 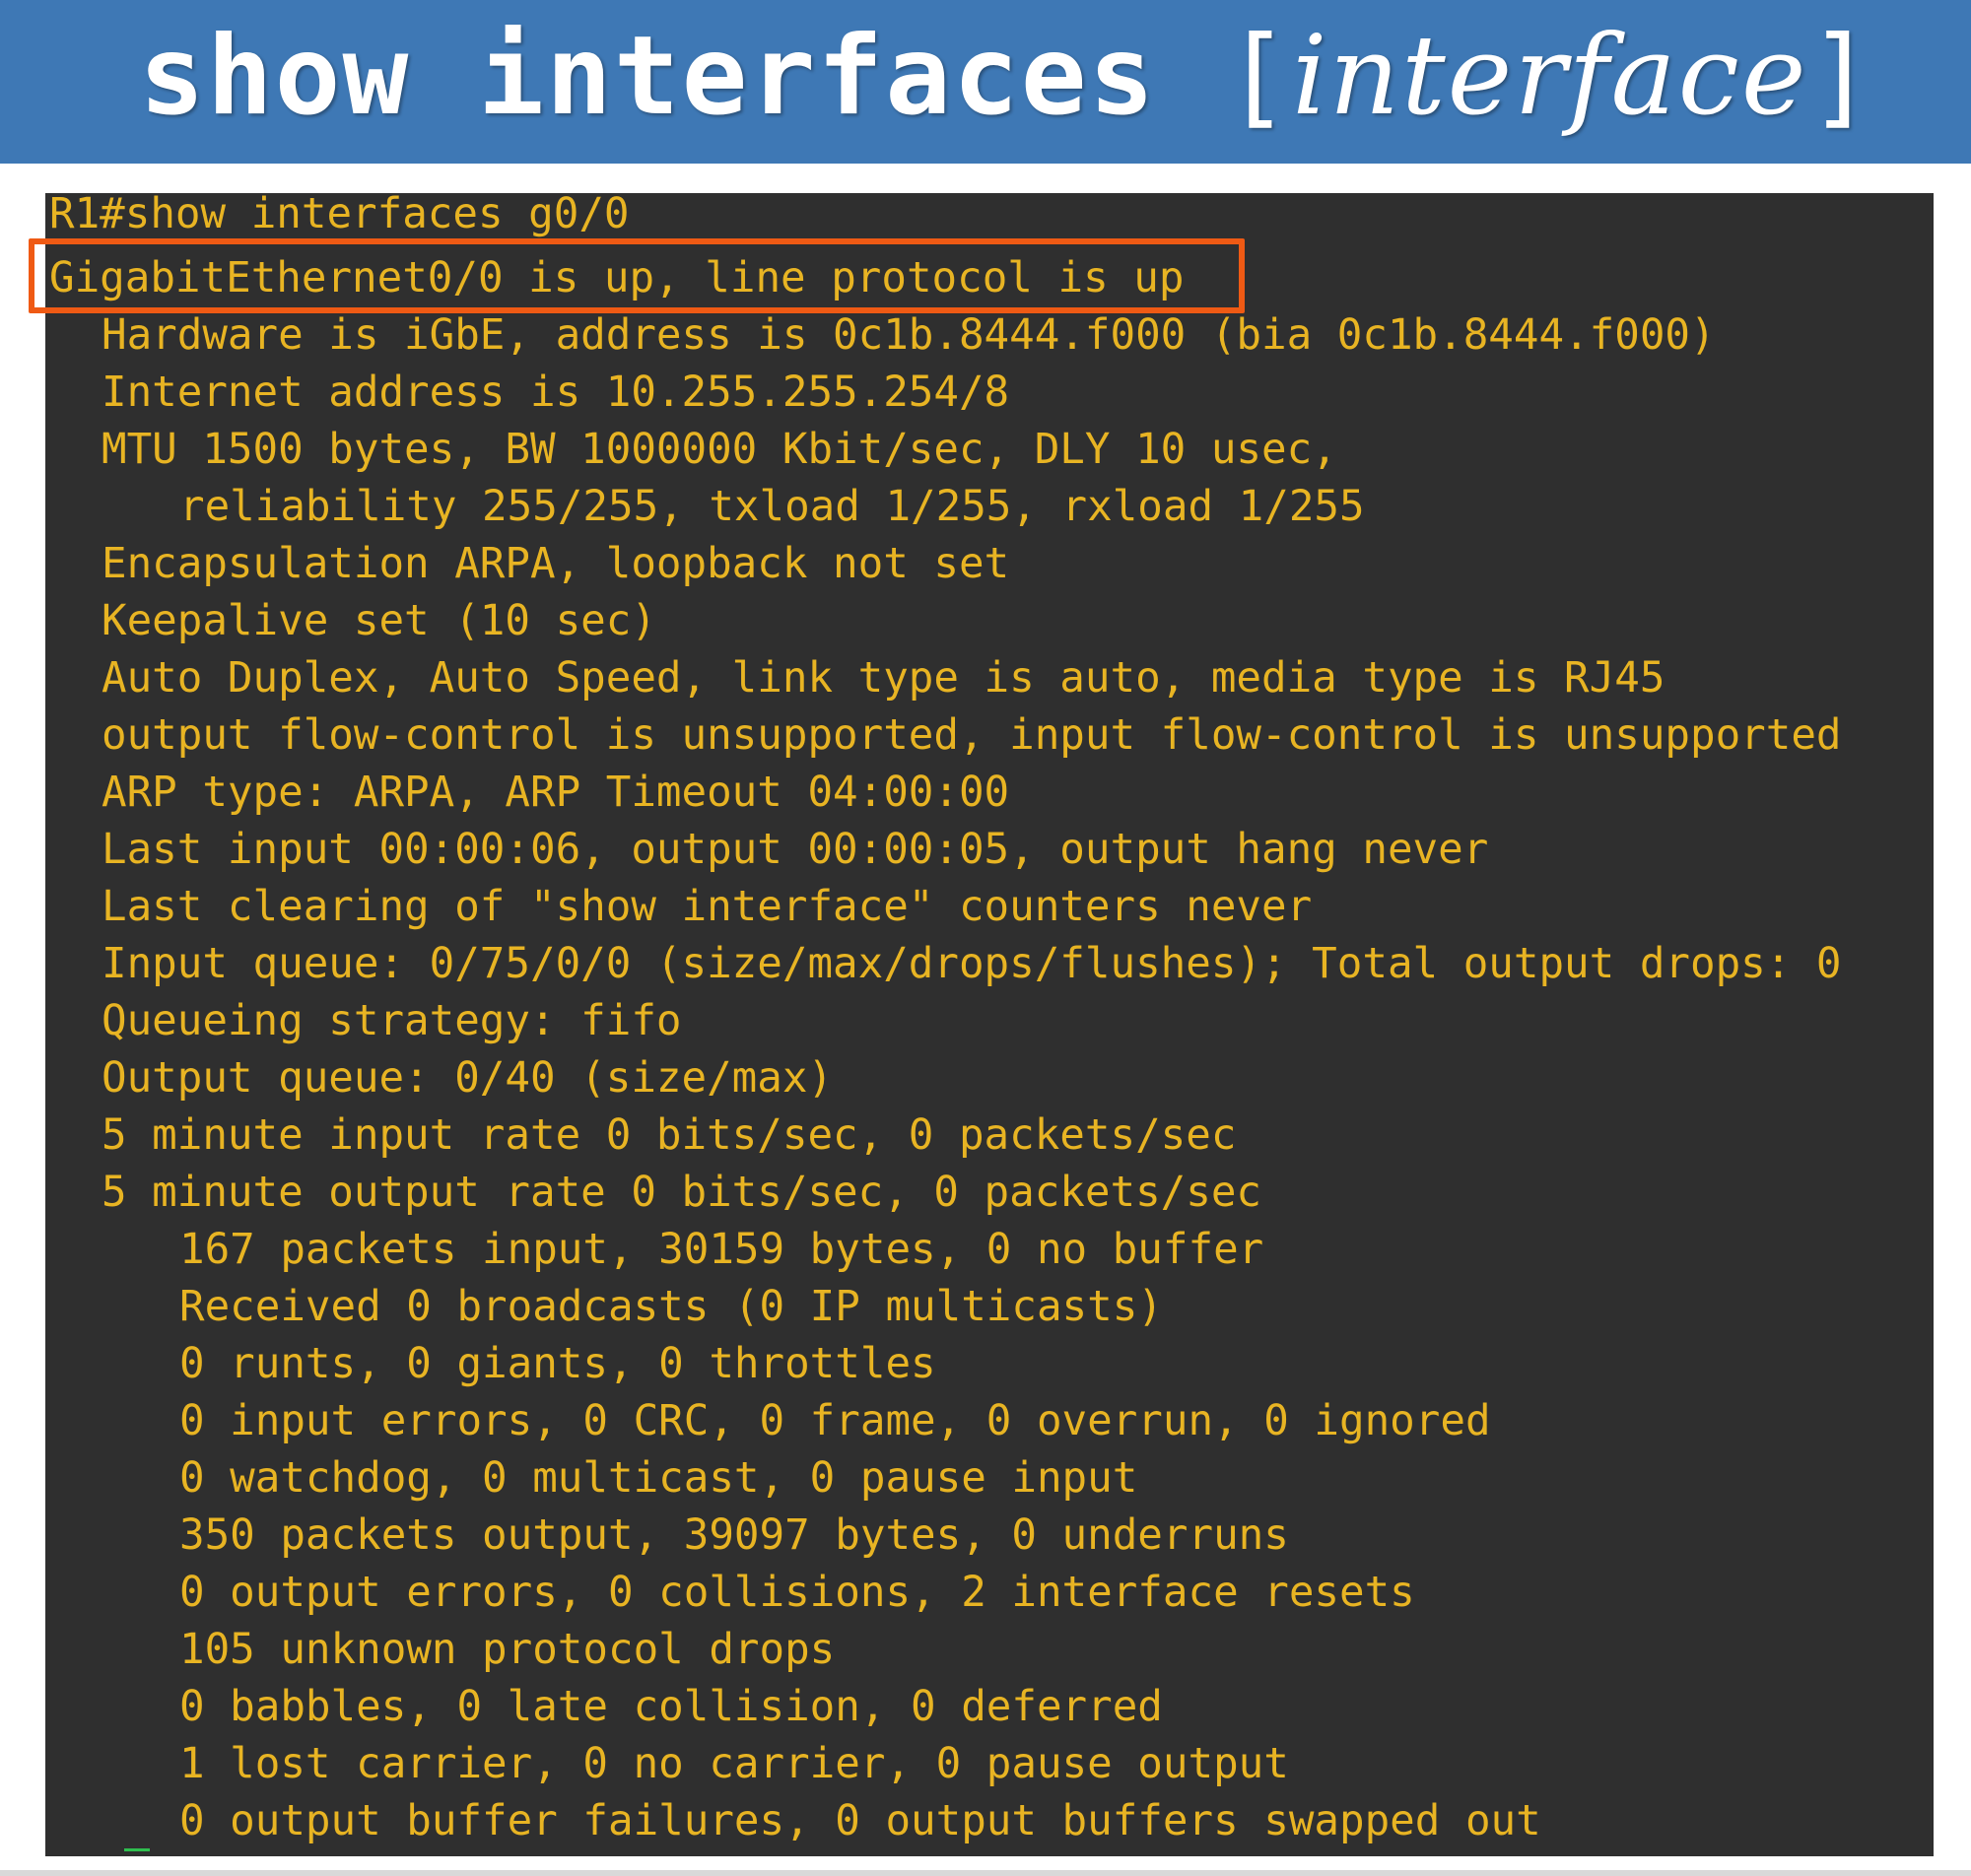 I want to click on title-banner: show interfaces [interface], so click(x=985, y=82).